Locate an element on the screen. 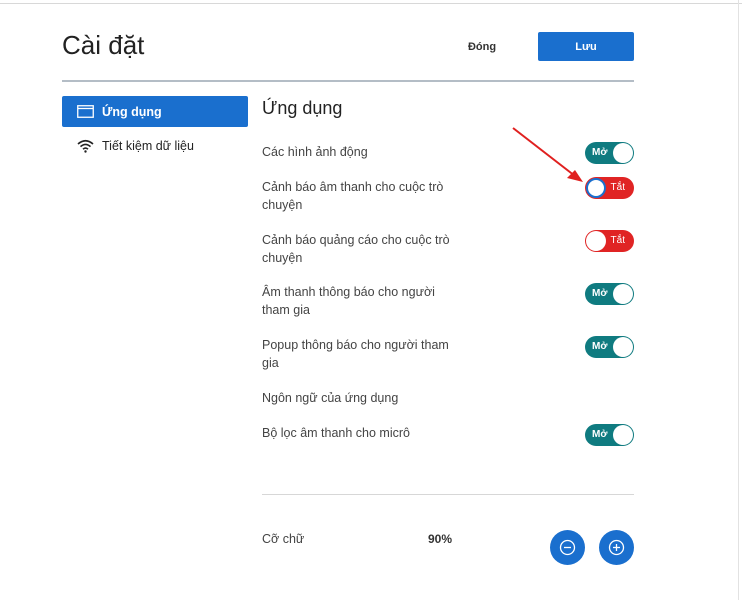  setting-label-app-language: Ngôn ngữ của ứng dụng is located at coordinates (357, 398).